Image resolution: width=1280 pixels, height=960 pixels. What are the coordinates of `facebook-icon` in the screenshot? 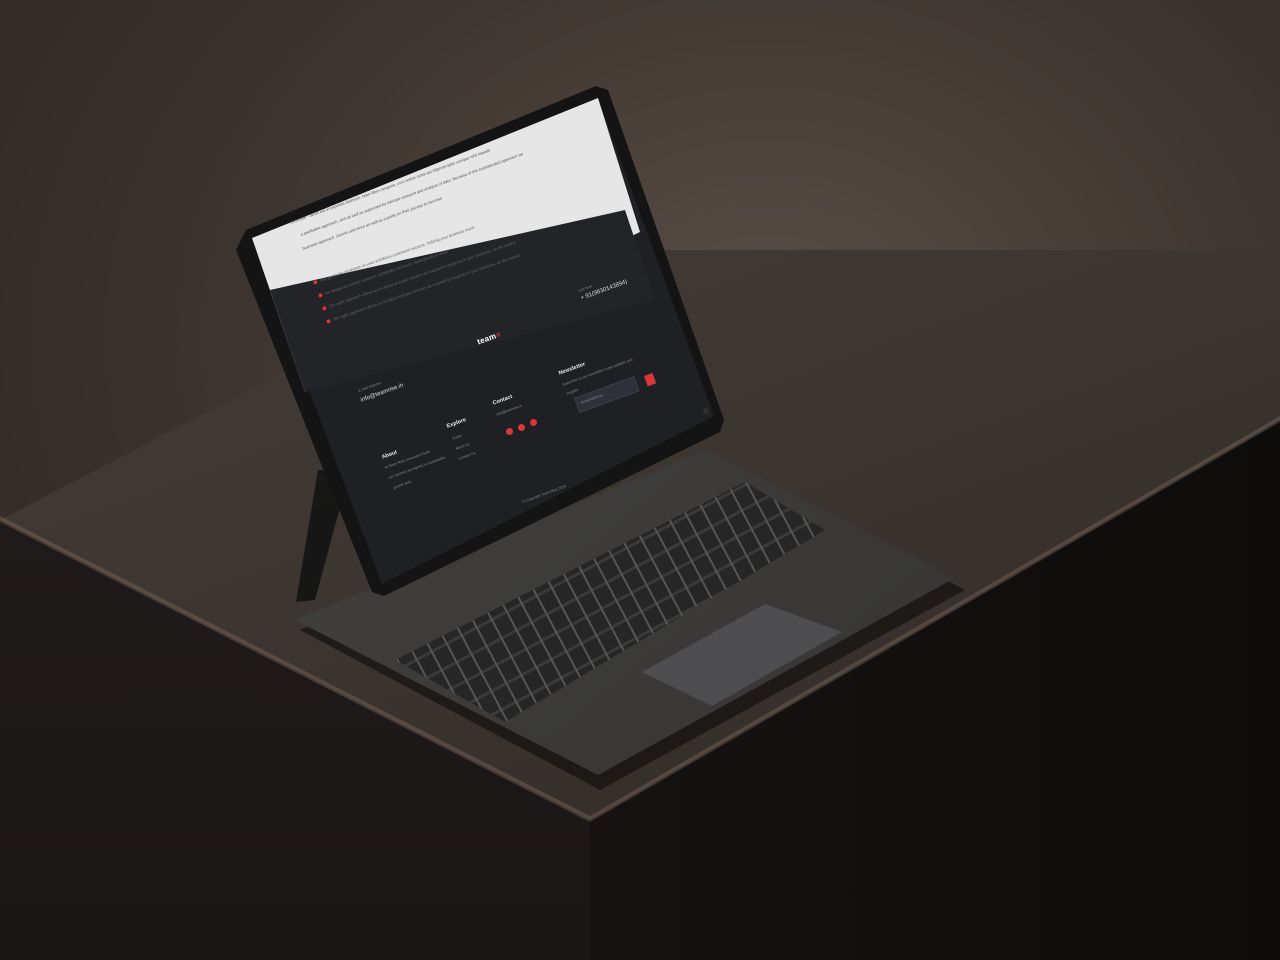 It's located at (509, 431).